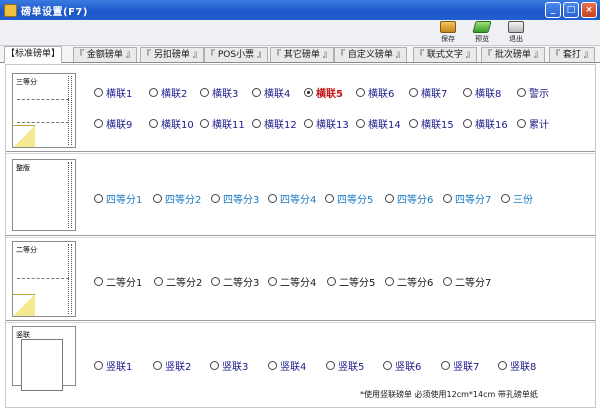 Image resolution: width=600 pixels, height=411 pixels. I want to click on maximize-button: □, so click(571, 10).